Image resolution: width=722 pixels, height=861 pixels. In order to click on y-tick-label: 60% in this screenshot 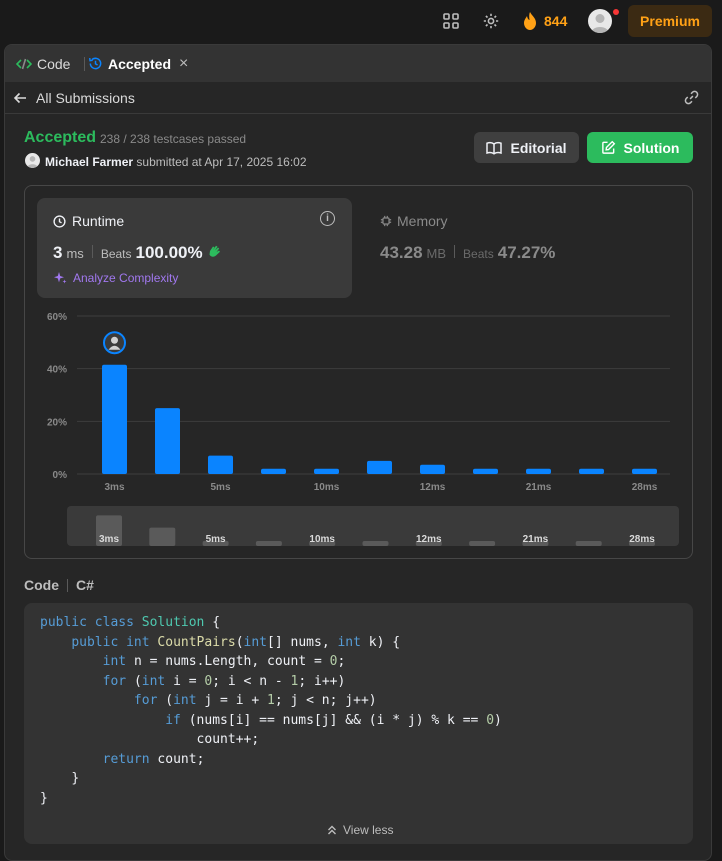, I will do `click(57, 317)`.